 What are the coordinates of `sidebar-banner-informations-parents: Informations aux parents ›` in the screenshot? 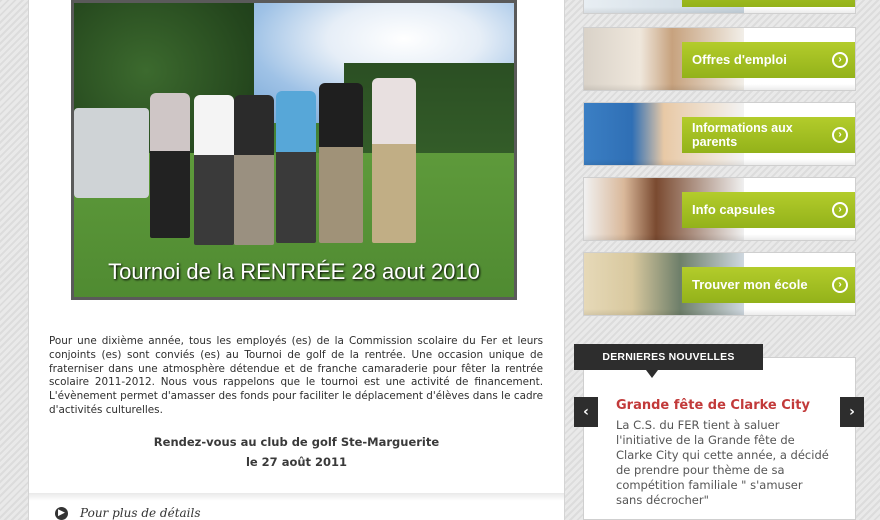 It's located at (719, 134).